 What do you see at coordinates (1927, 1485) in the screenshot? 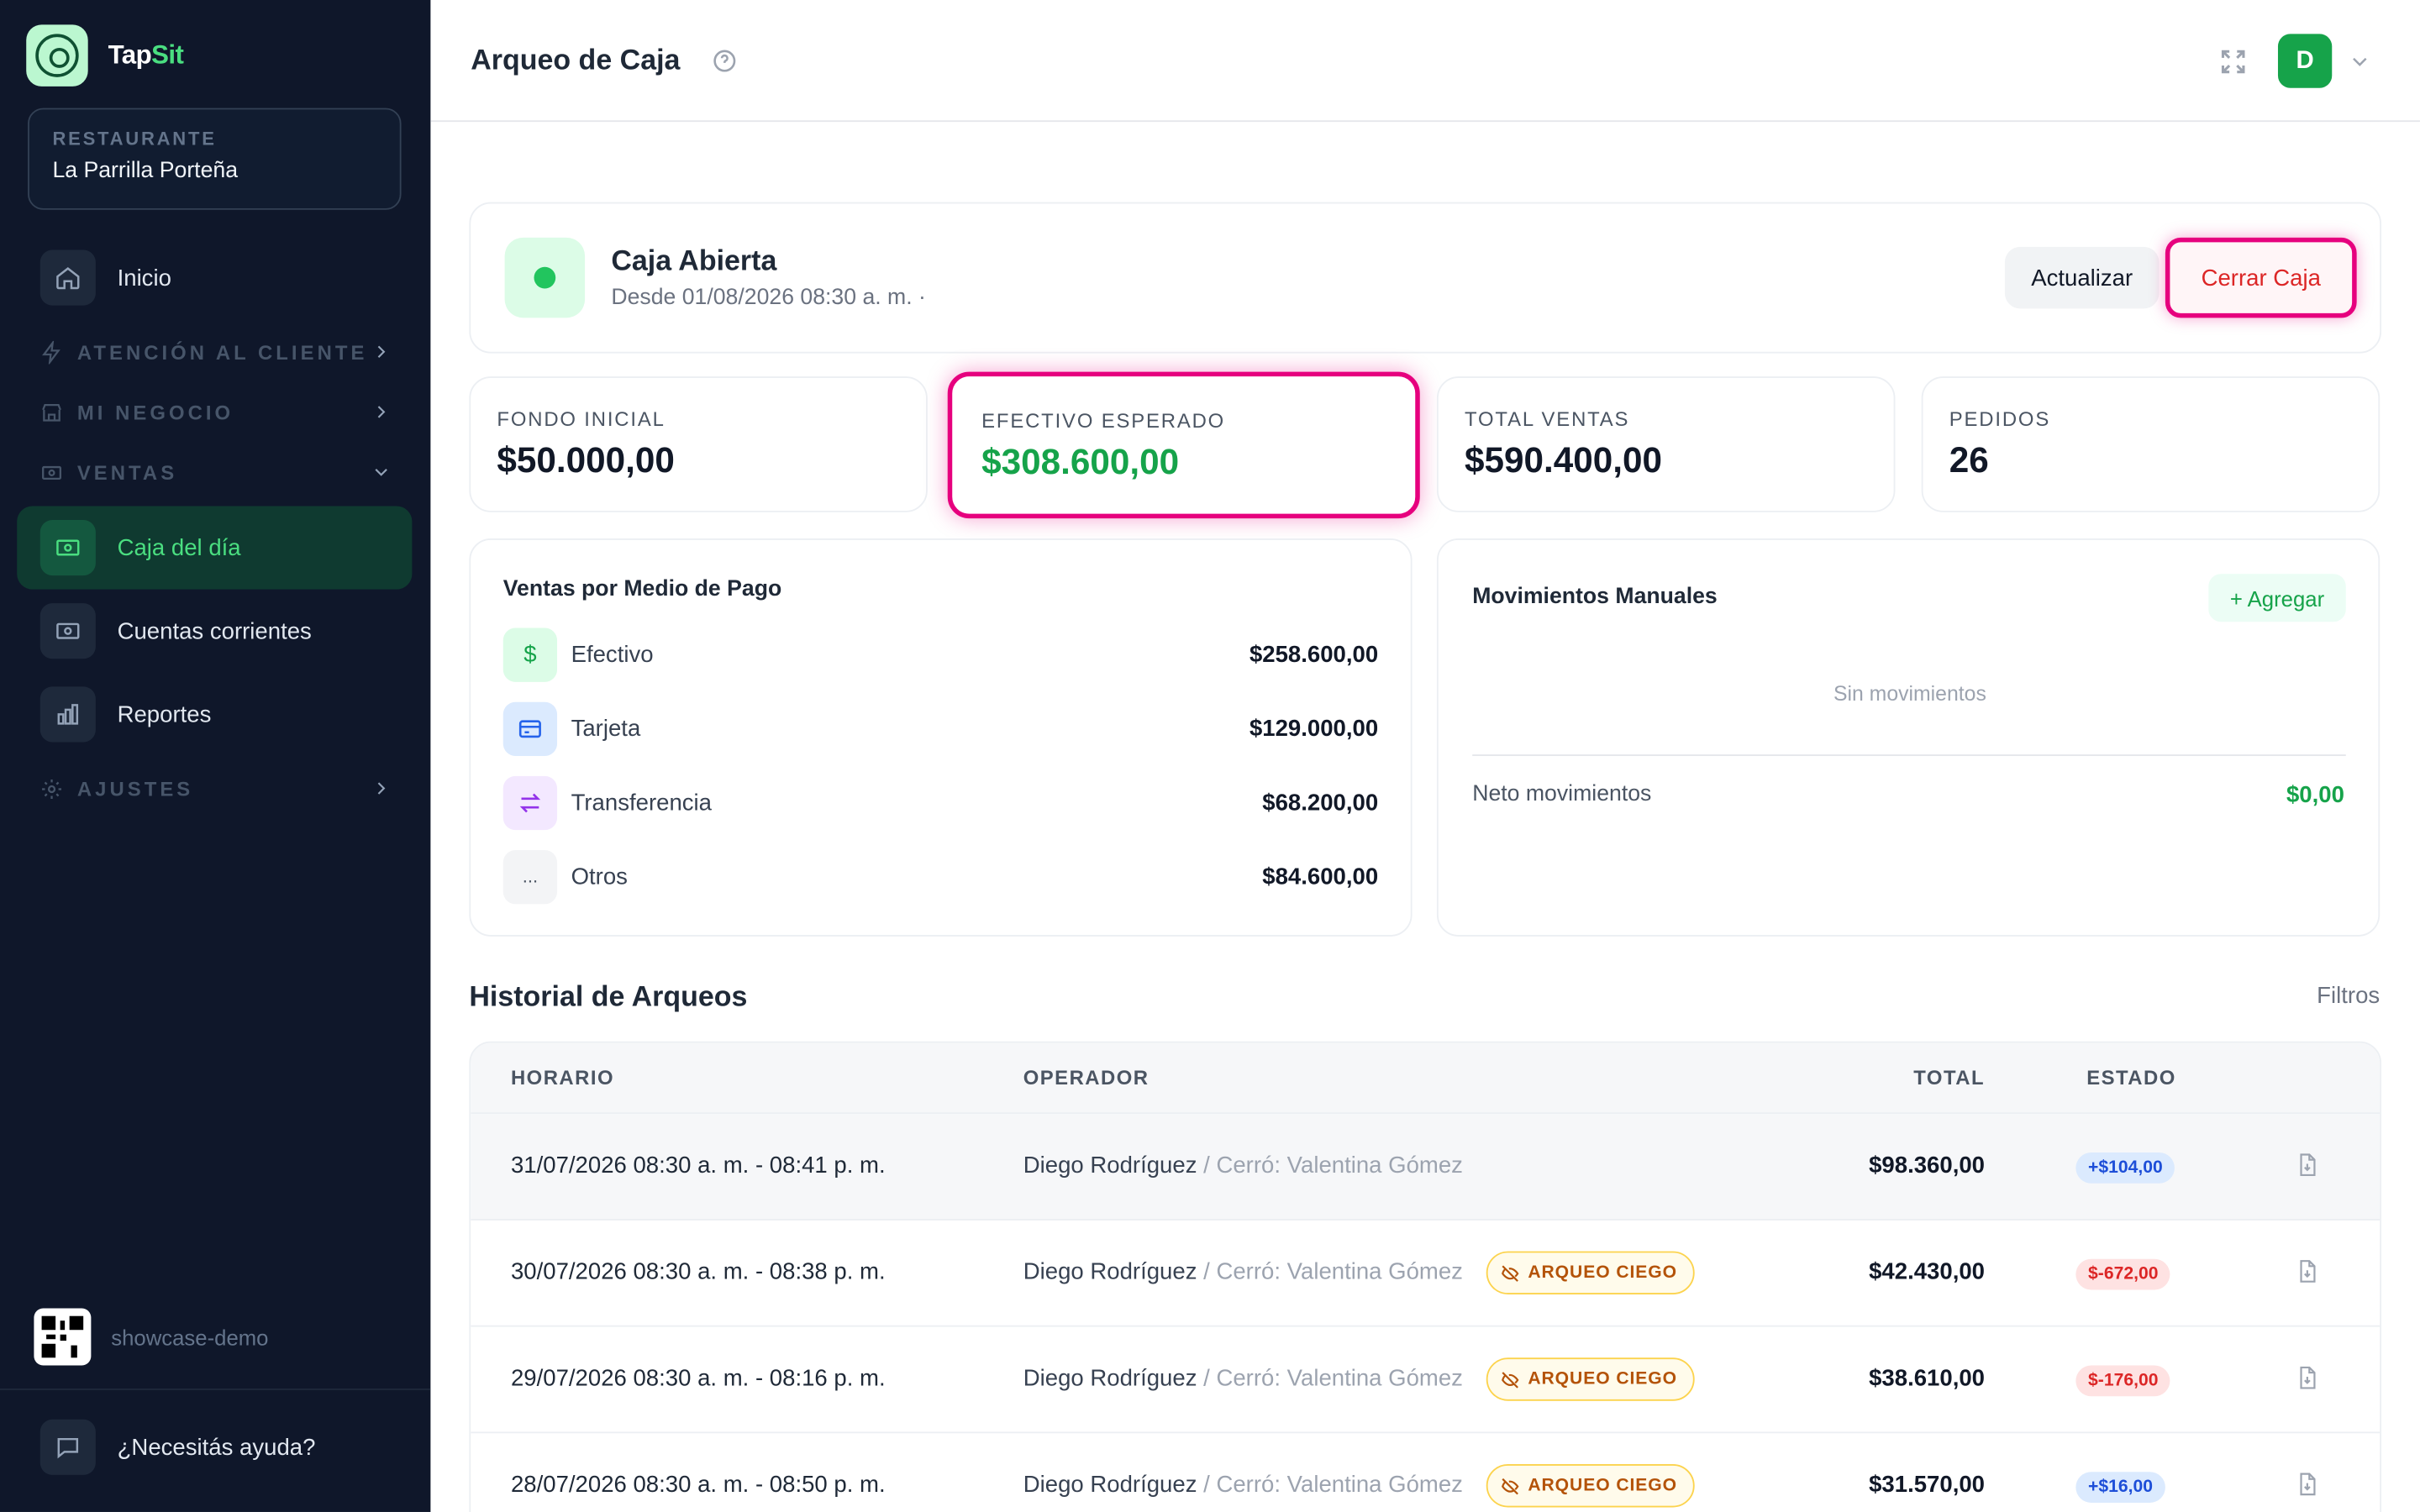
I see `row-total: $31.570,00` at bounding box center [1927, 1485].